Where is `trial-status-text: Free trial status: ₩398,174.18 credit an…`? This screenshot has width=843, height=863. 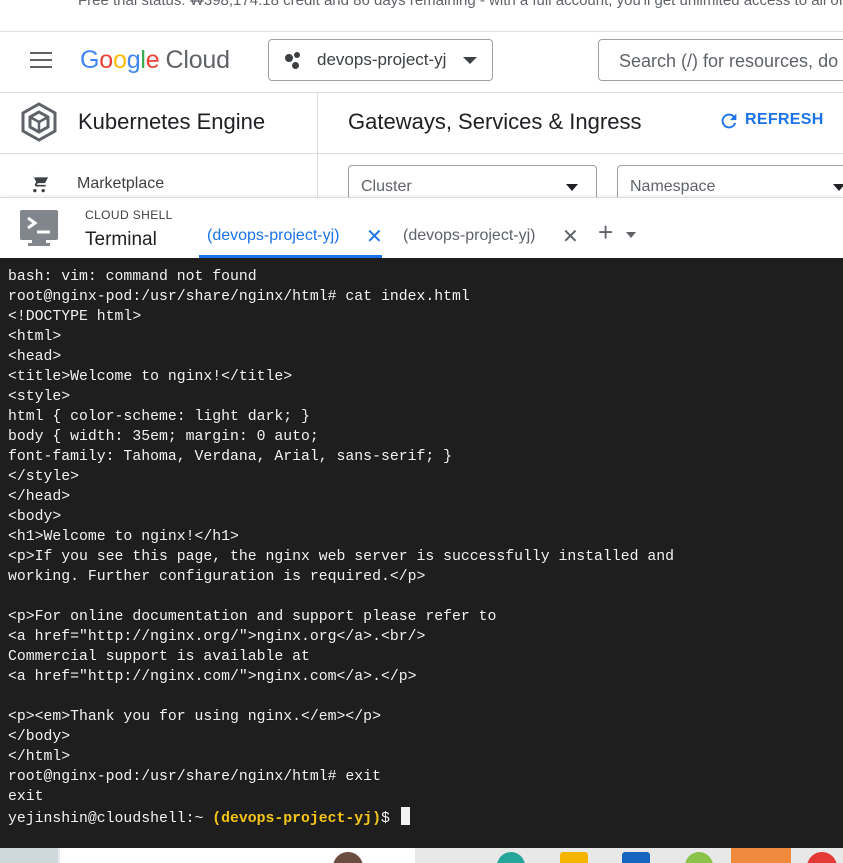 trial-status-text: Free trial status: ₩398,174.18 credit an… is located at coordinates (460, 4).